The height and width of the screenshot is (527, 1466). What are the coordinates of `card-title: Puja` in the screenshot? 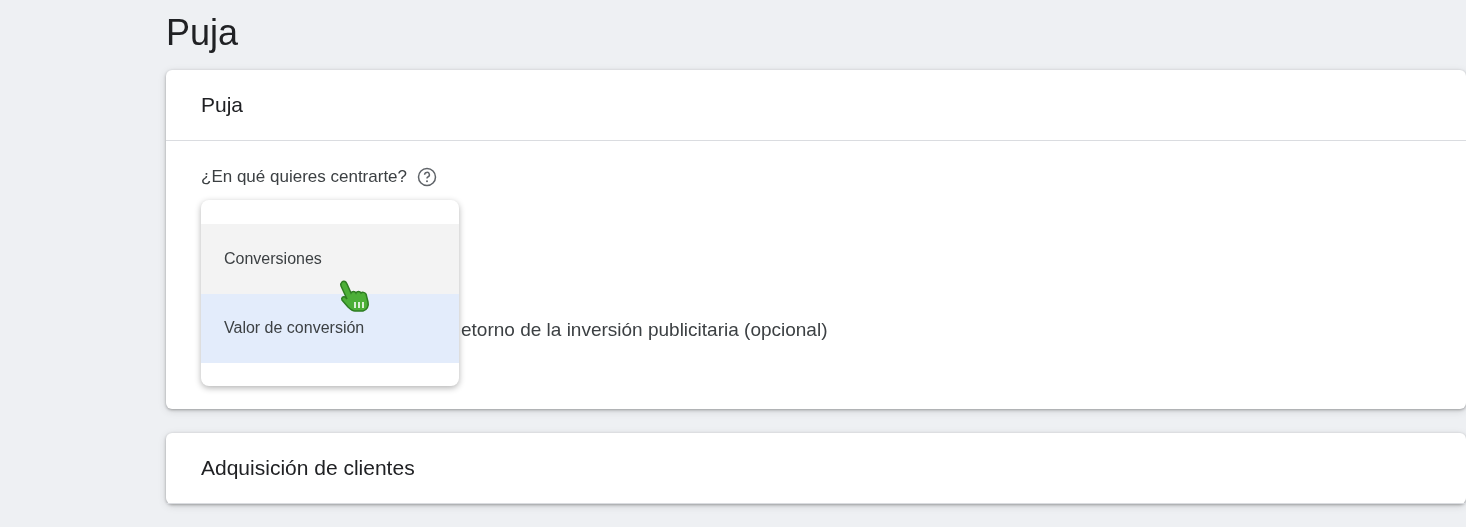 It's located at (222, 105).